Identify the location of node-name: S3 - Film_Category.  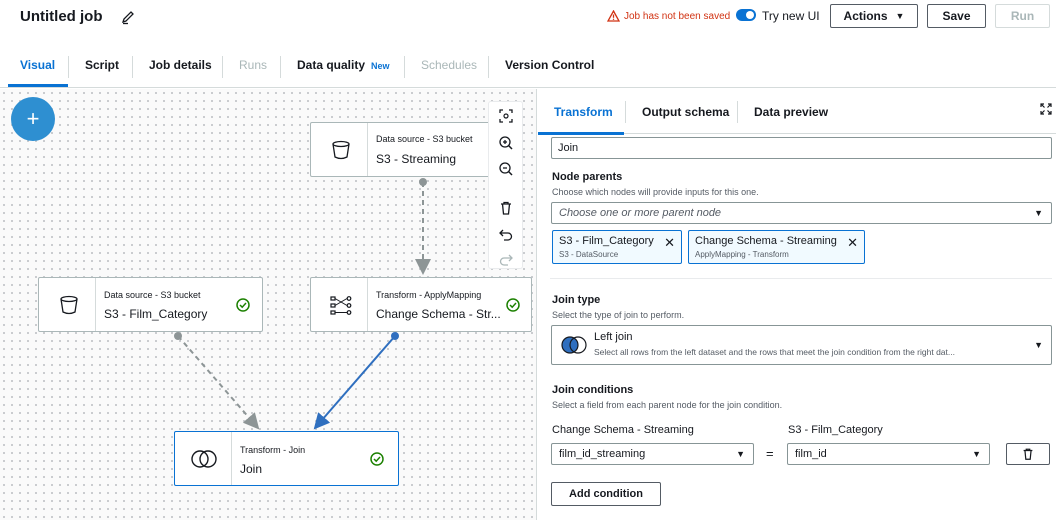
(156, 314).